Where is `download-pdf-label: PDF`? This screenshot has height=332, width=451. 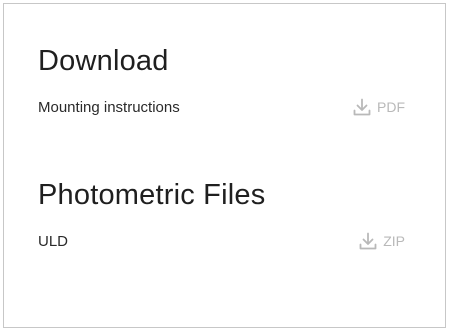
download-pdf-label: PDF is located at coordinates (391, 107).